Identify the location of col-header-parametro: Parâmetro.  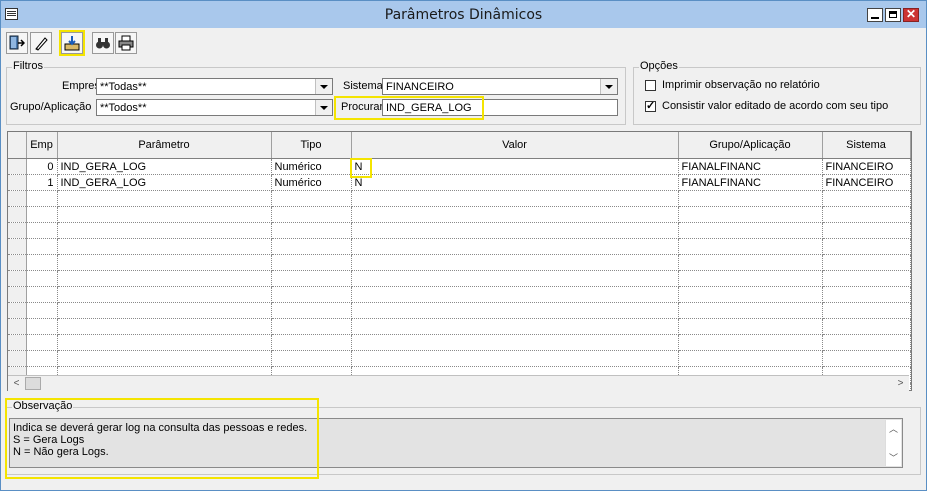
(164, 145).